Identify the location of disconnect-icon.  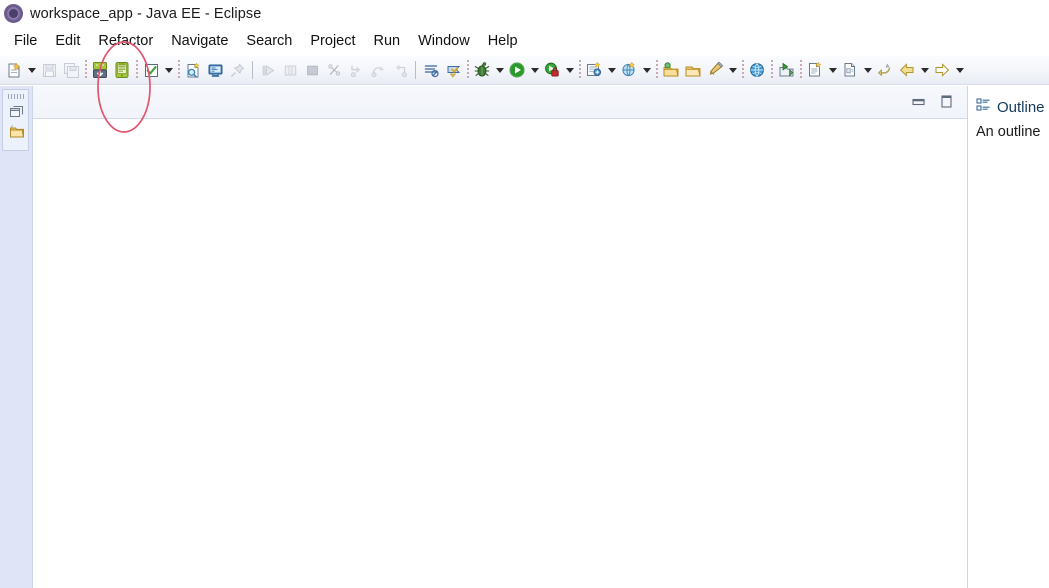
(334, 70).